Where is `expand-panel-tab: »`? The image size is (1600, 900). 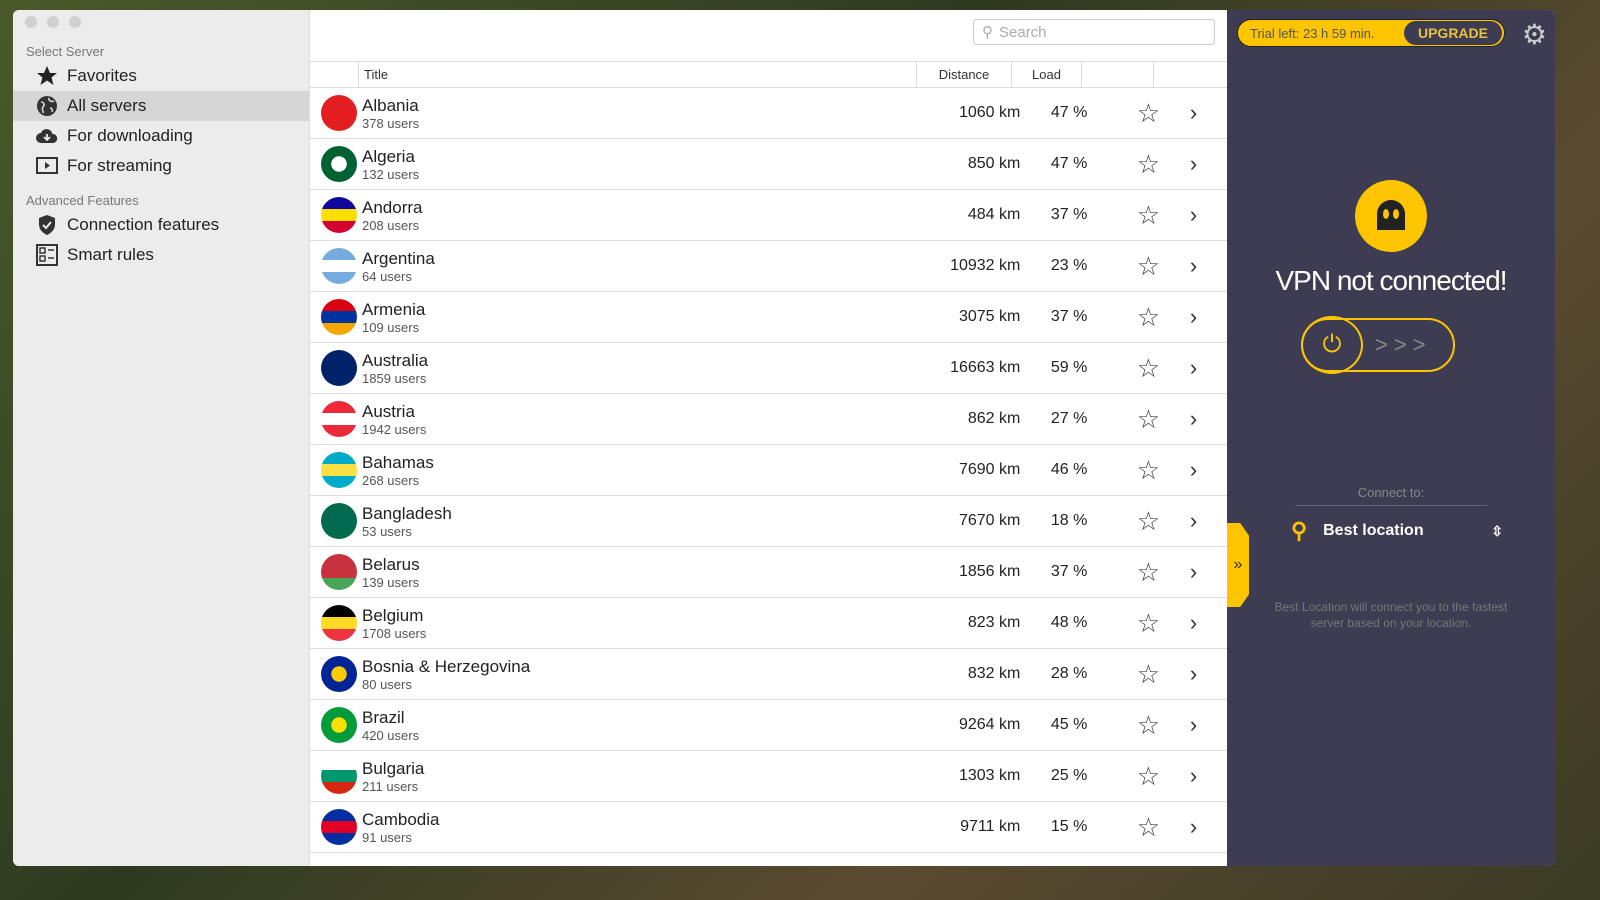 expand-panel-tab: » is located at coordinates (1238, 565).